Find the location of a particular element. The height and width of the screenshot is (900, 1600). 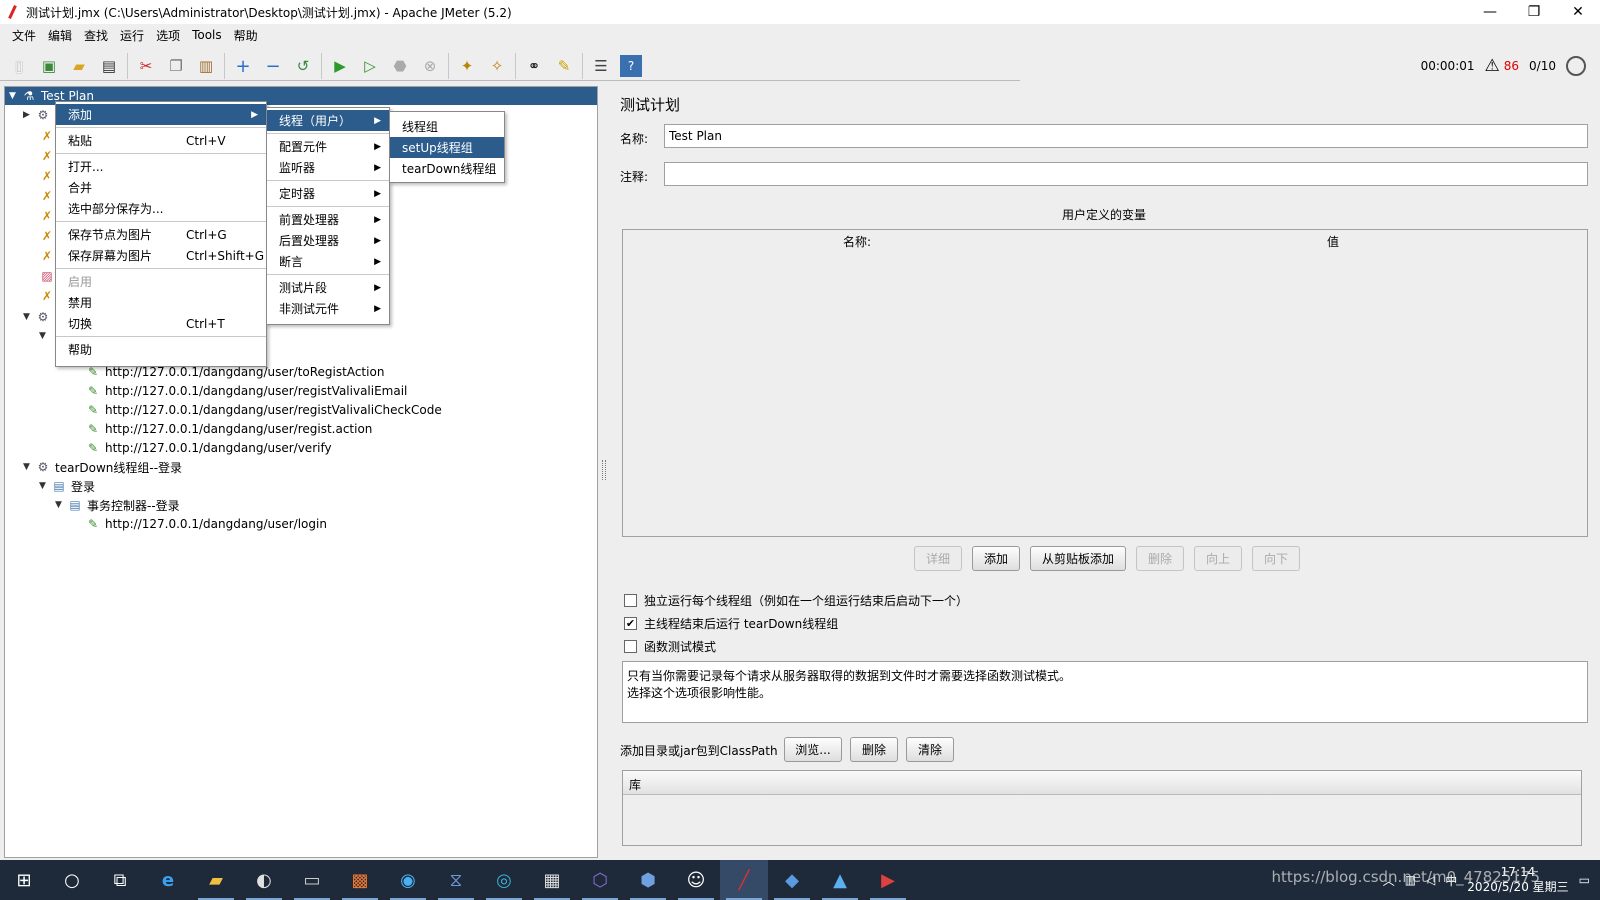

warning-indicator: ⚠ 86 is located at coordinates (1502, 66).